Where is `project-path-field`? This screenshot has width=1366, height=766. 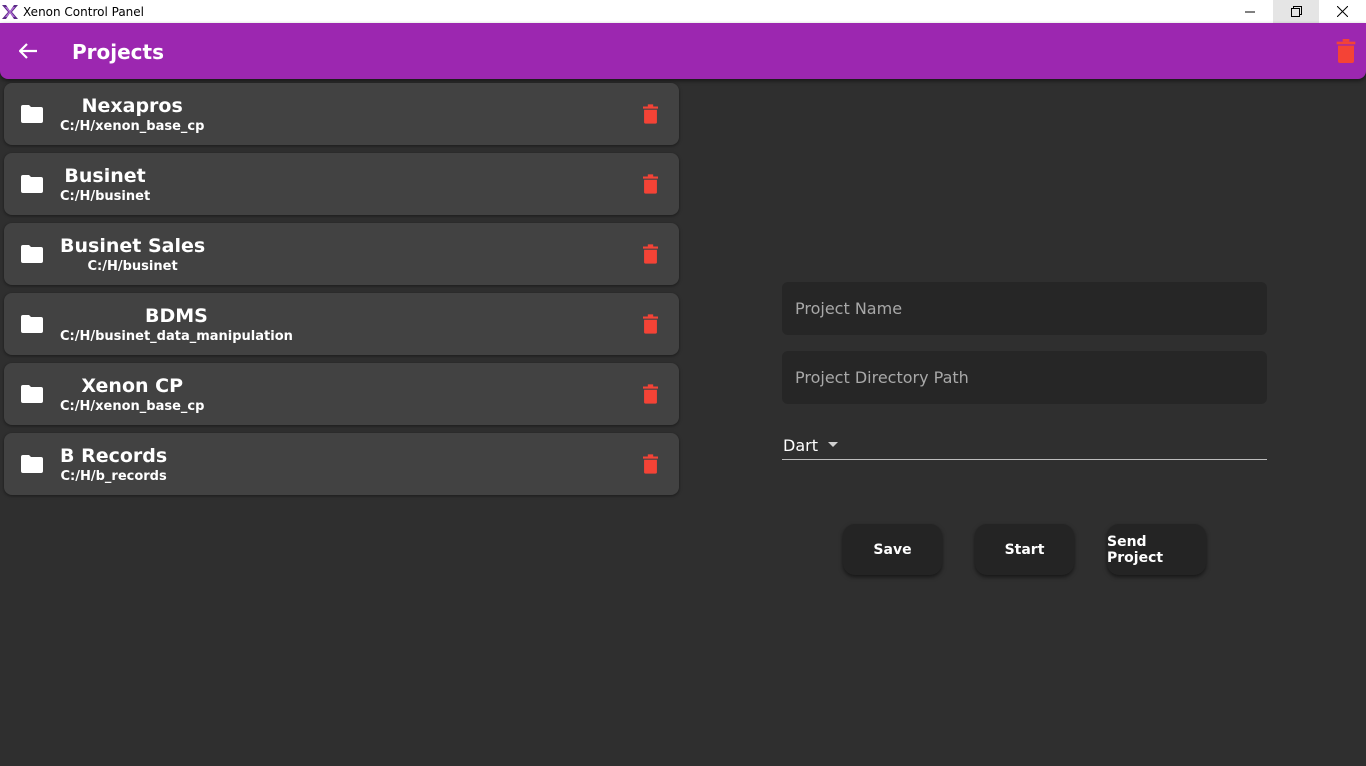
project-path-field is located at coordinates (1024, 377).